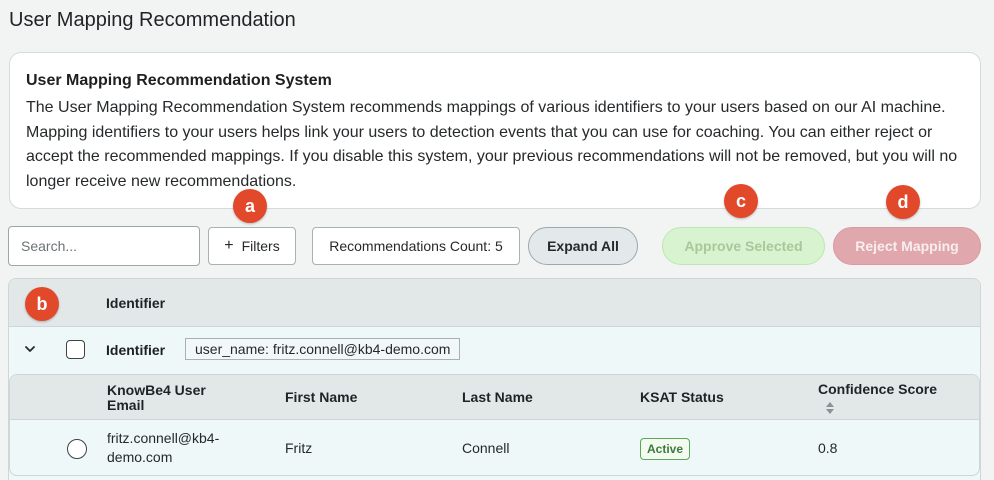 This screenshot has width=994, height=480. I want to click on info-heading: User Mapping Recommendation System, so click(179, 80).